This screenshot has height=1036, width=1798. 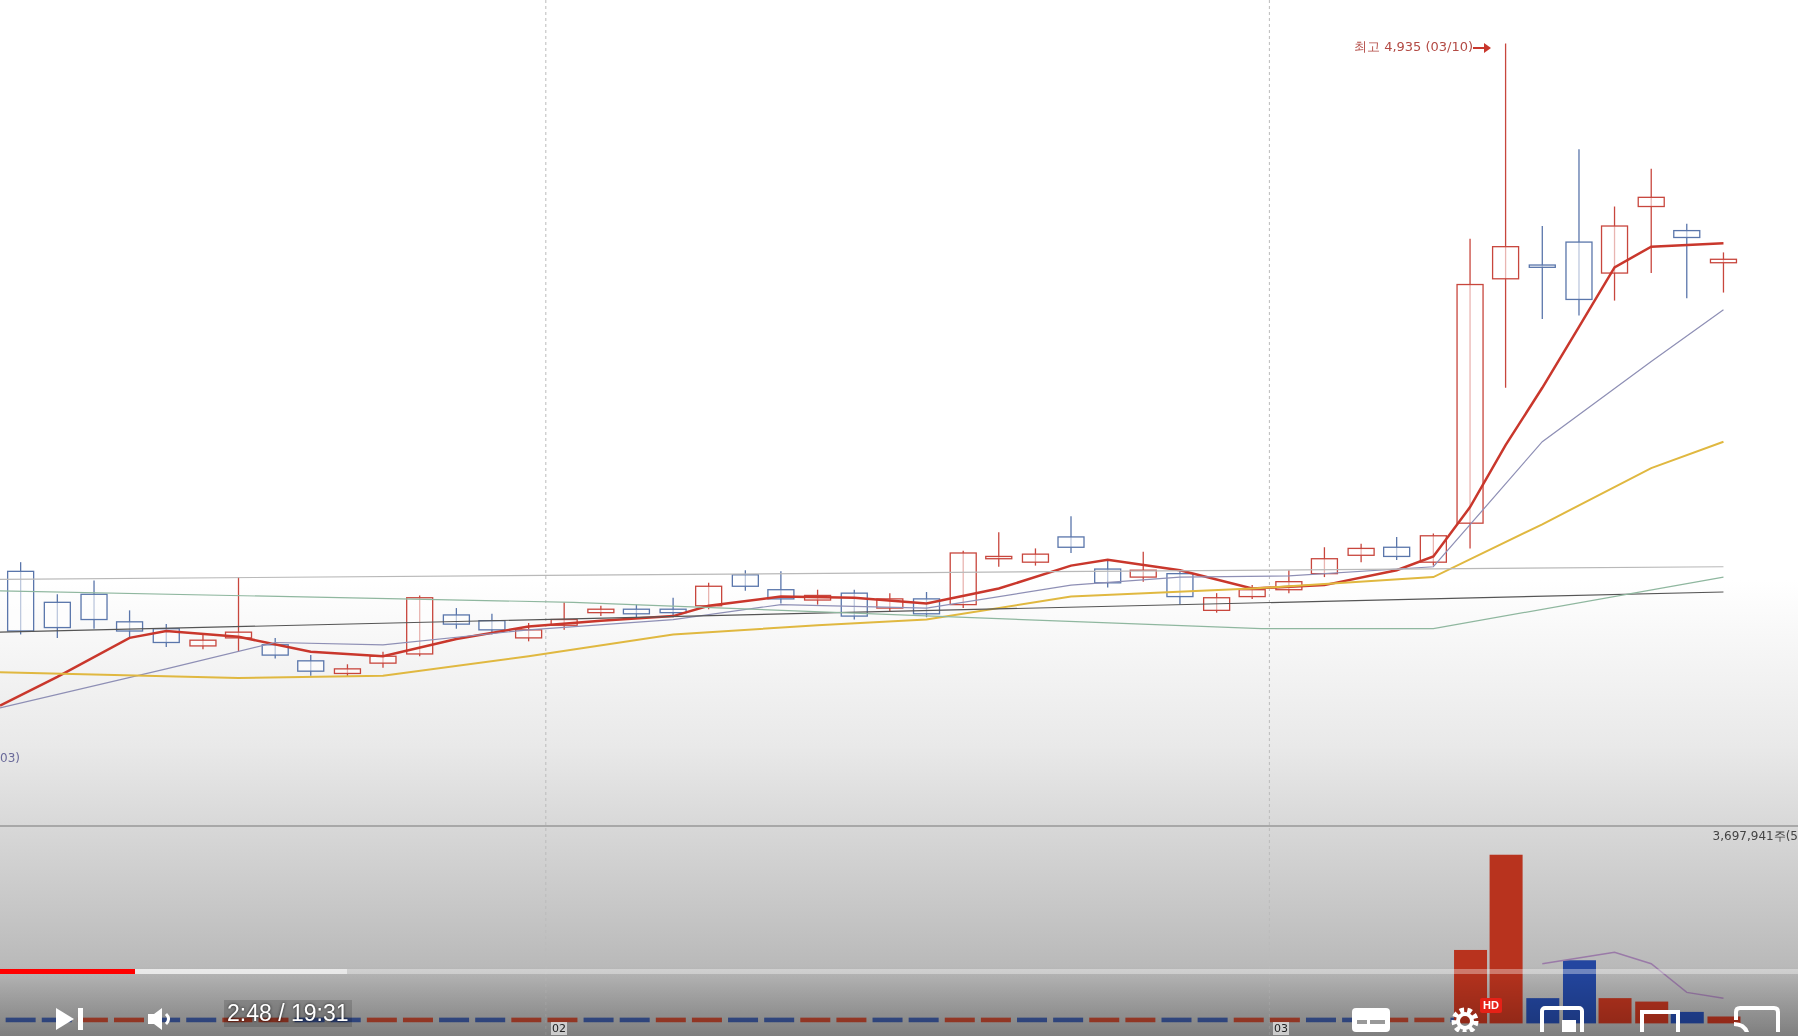 I want to click on hd-badge: HD, so click(x=1491, y=1005).